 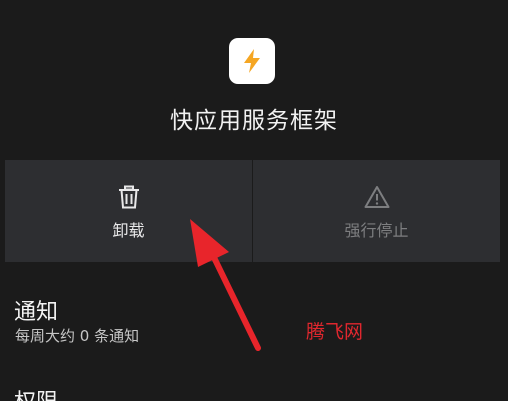 I want to click on app-icon, so click(x=252, y=61).